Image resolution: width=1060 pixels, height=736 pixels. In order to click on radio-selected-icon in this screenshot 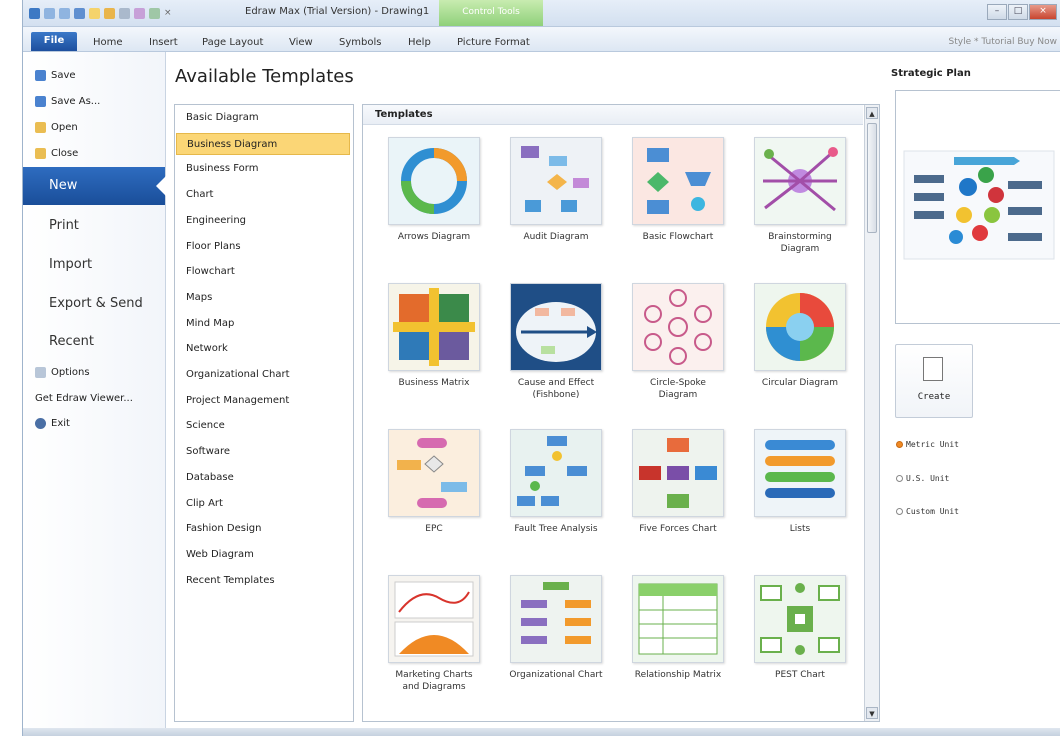, I will do `click(899, 444)`.